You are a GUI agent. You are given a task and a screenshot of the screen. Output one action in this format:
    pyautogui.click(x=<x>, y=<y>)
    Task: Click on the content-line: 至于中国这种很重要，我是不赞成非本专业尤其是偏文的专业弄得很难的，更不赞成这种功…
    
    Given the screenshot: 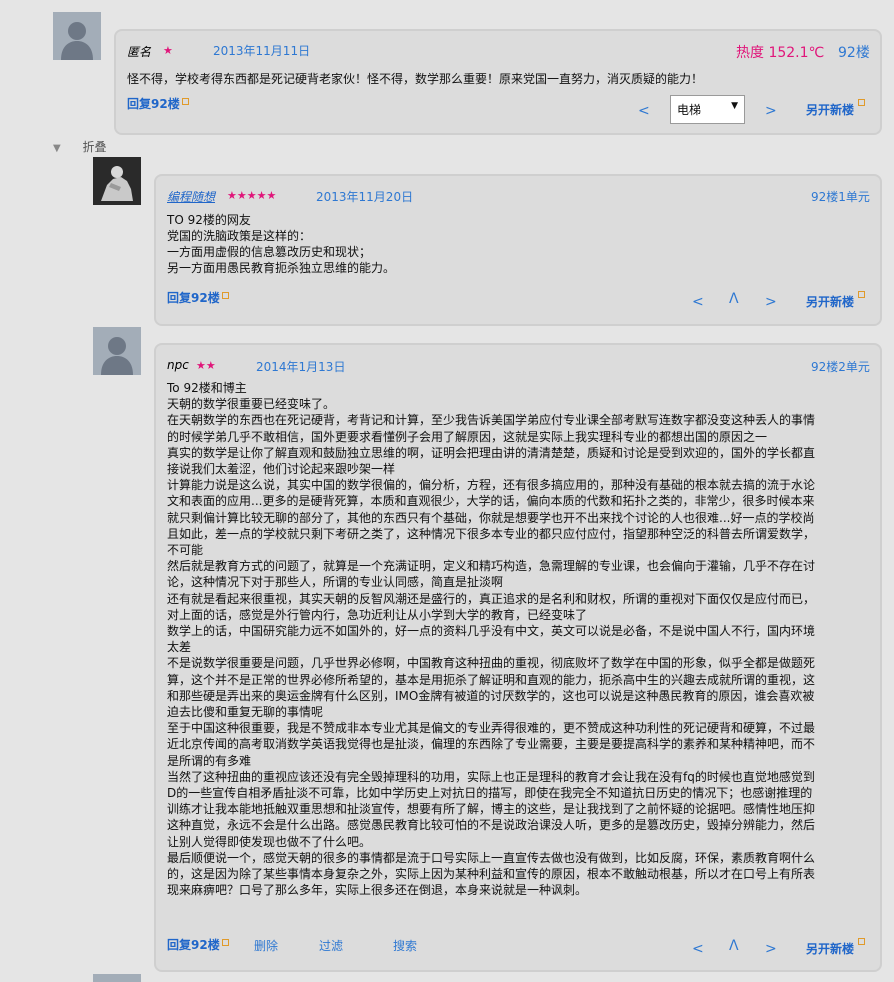 What is the action you would take?
    pyautogui.click(x=491, y=728)
    